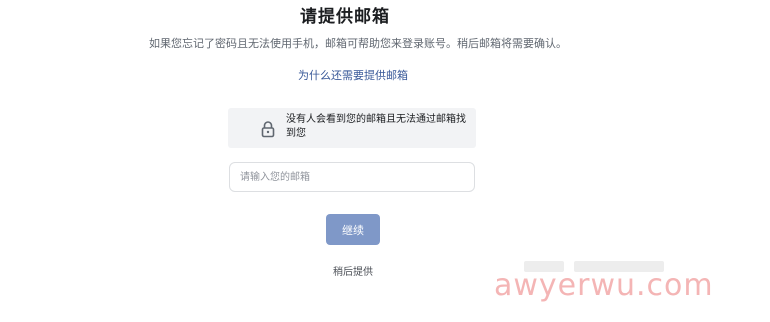 The image size is (770, 322). Describe the element at coordinates (353, 229) in the screenshot. I see `continue-button: 继续` at that location.